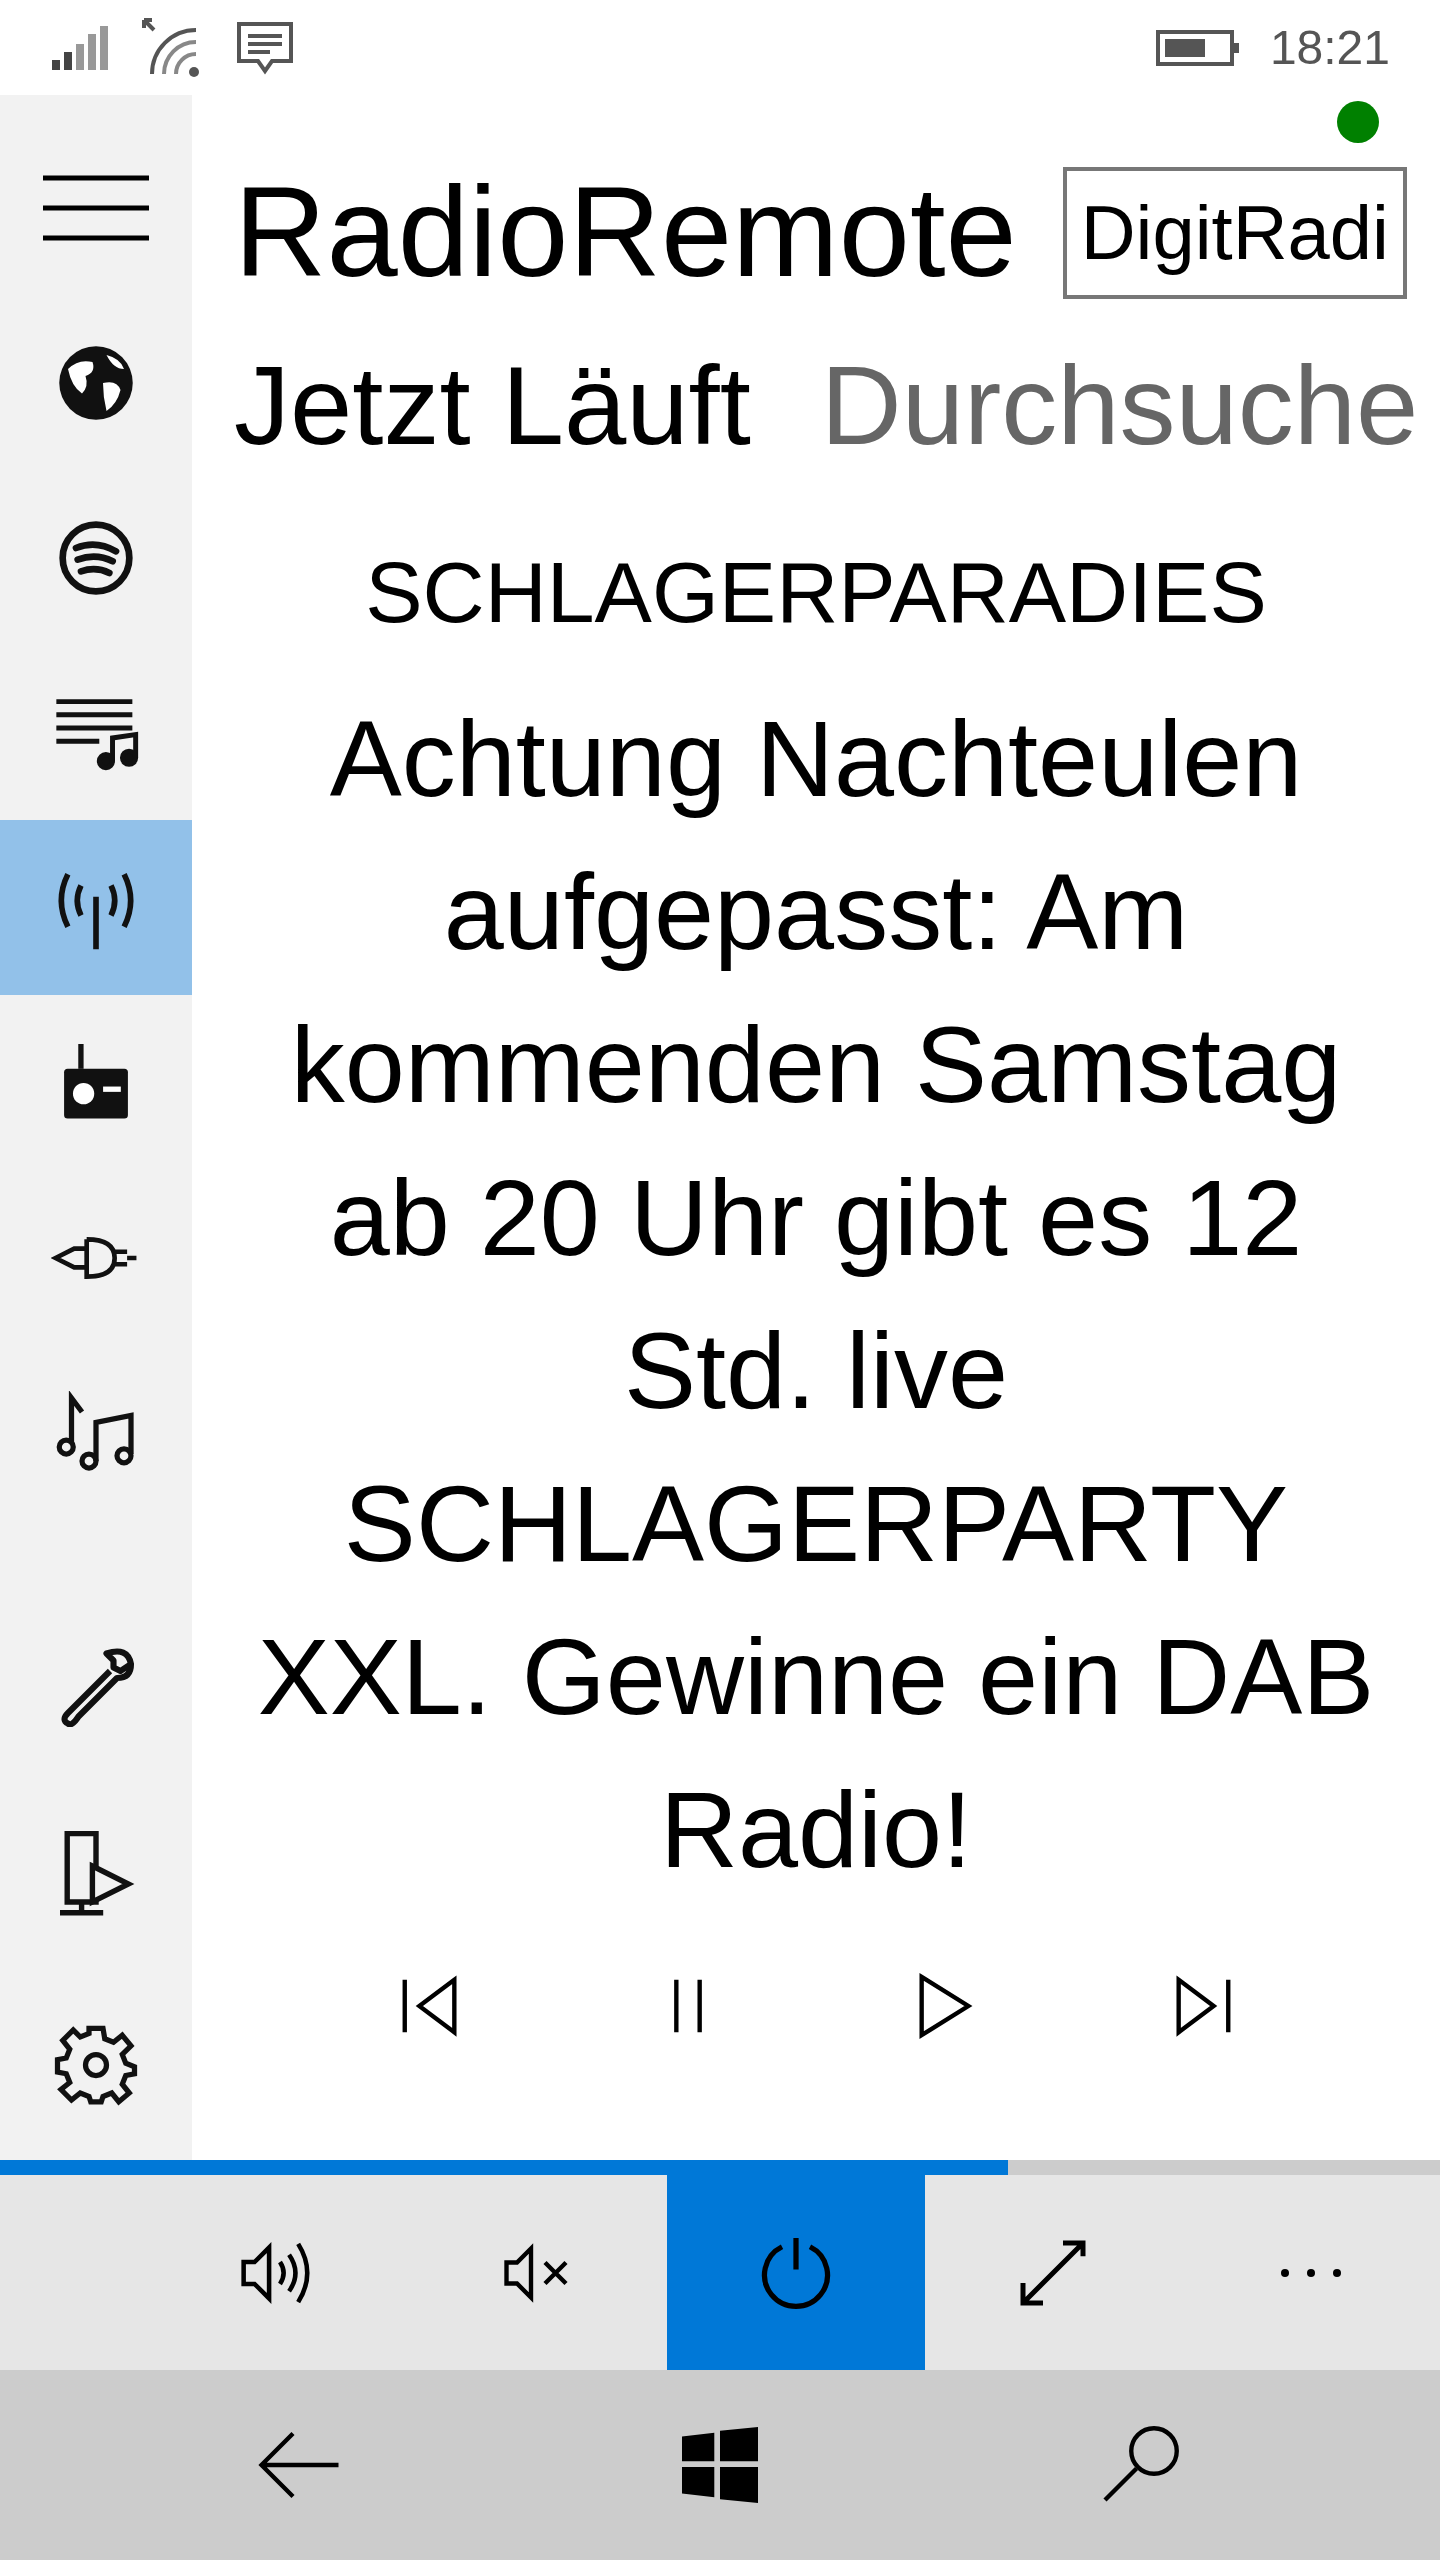  Describe the element at coordinates (1197, 47) in the screenshot. I see `battery-icon` at that location.